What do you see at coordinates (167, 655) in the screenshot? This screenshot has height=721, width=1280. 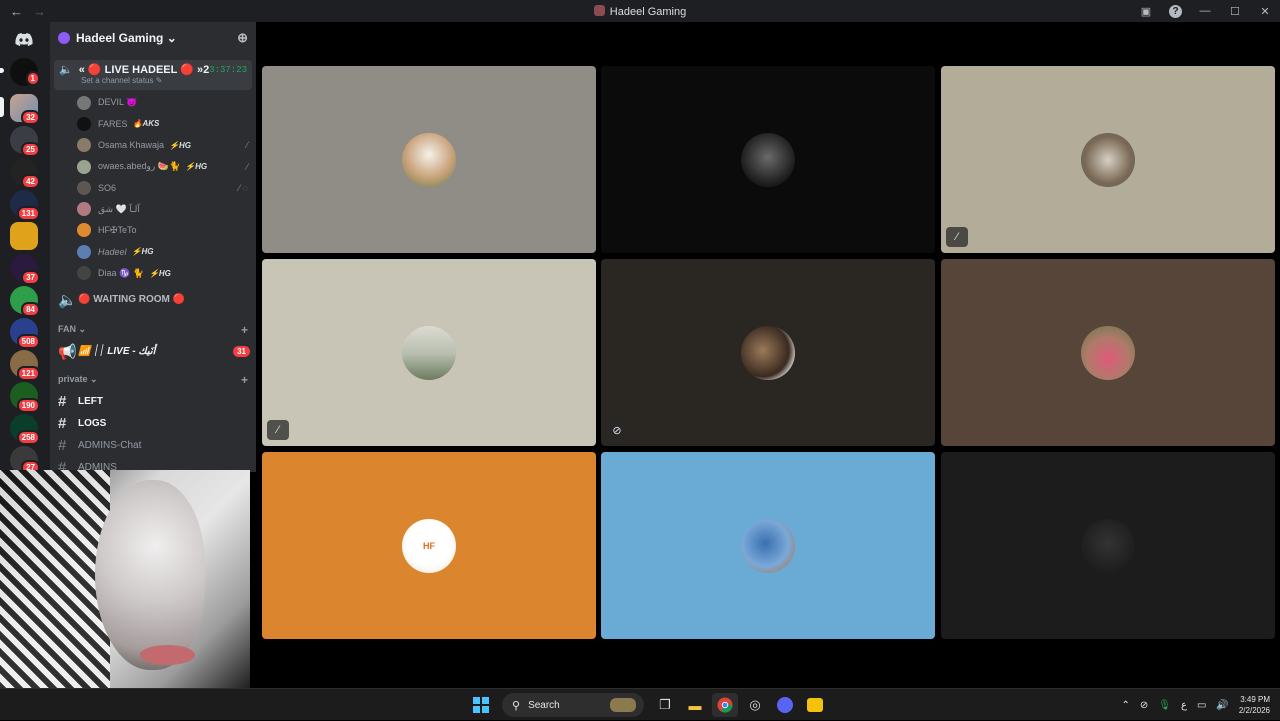 I see `portrait-lips` at bounding box center [167, 655].